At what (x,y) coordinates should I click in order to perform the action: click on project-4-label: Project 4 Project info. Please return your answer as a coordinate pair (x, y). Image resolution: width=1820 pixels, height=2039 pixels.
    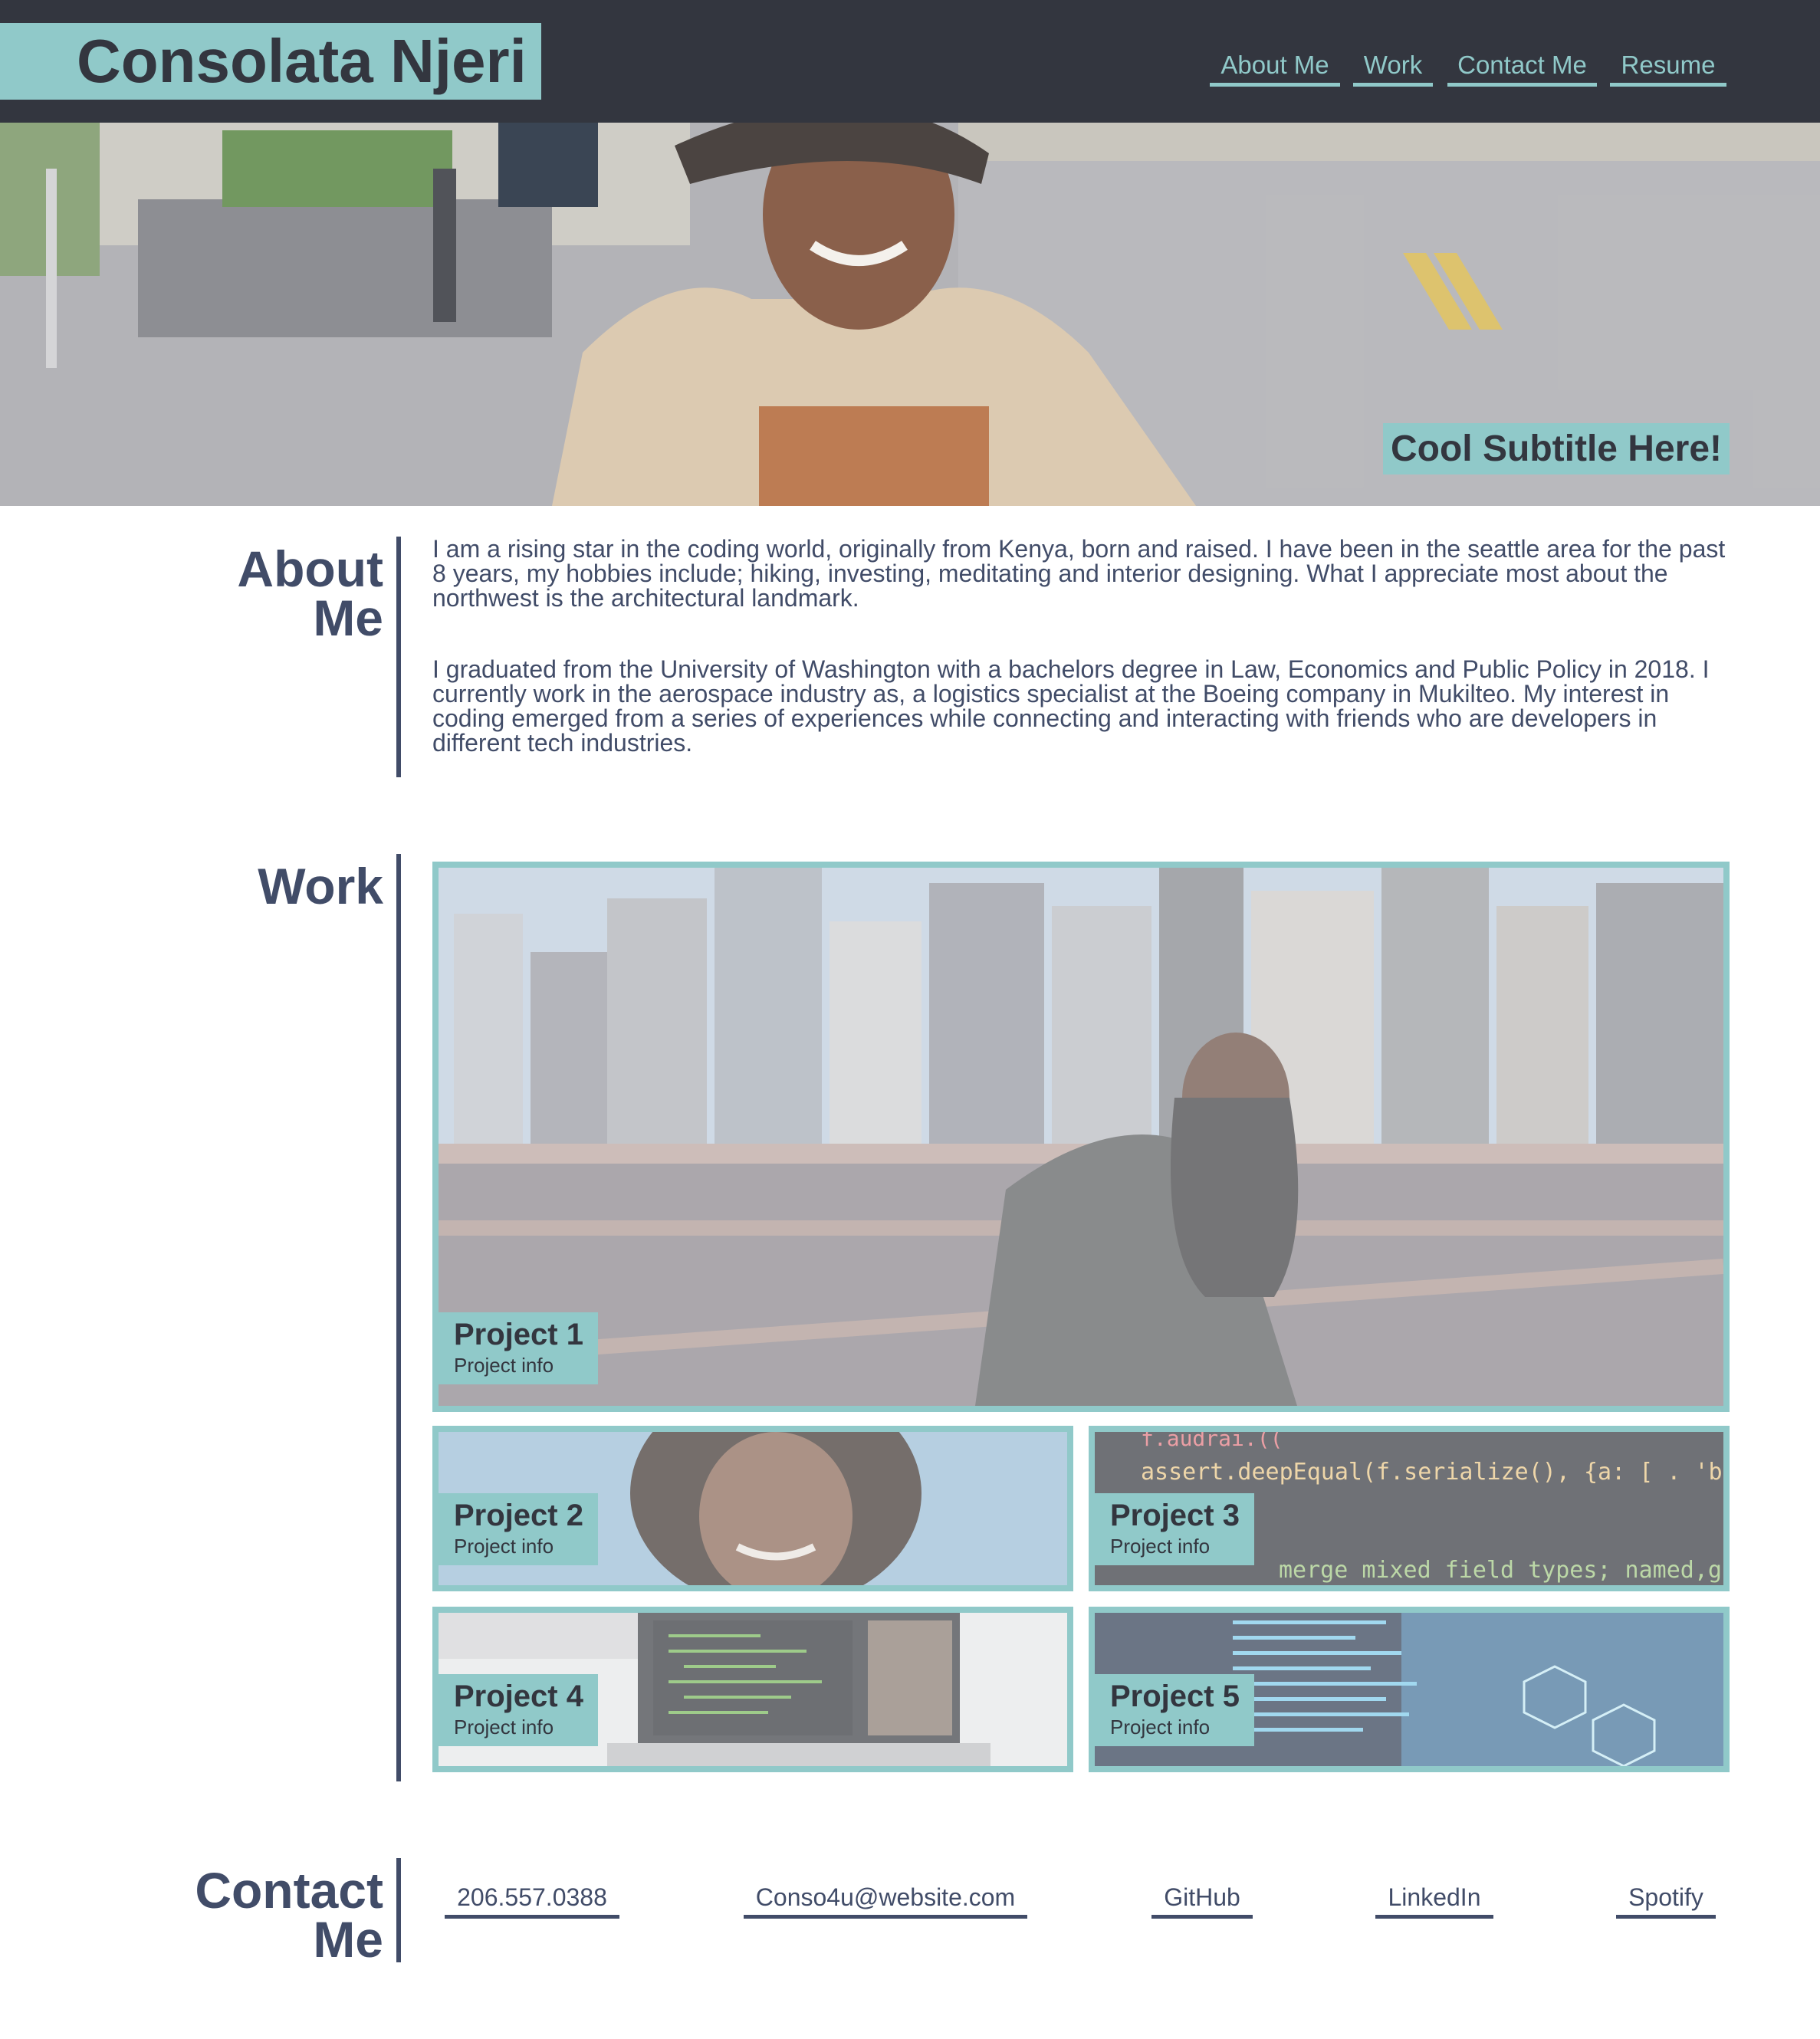
    Looking at the image, I should click on (518, 1710).